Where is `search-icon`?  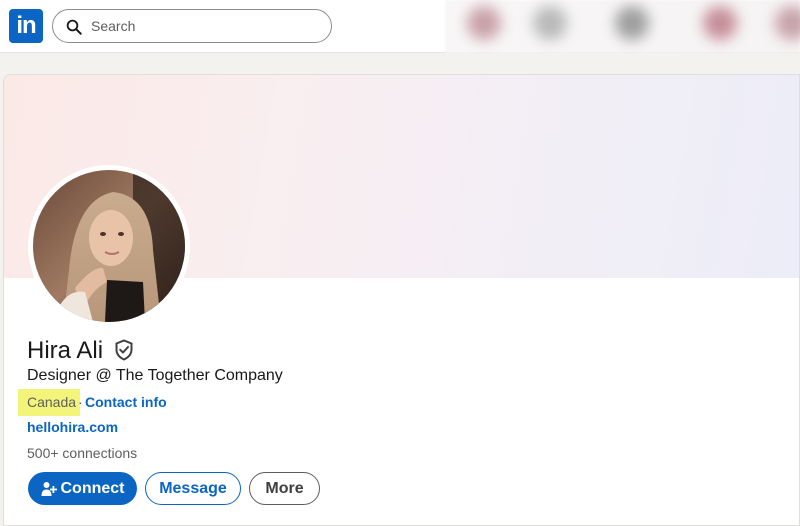 search-icon is located at coordinates (74, 27).